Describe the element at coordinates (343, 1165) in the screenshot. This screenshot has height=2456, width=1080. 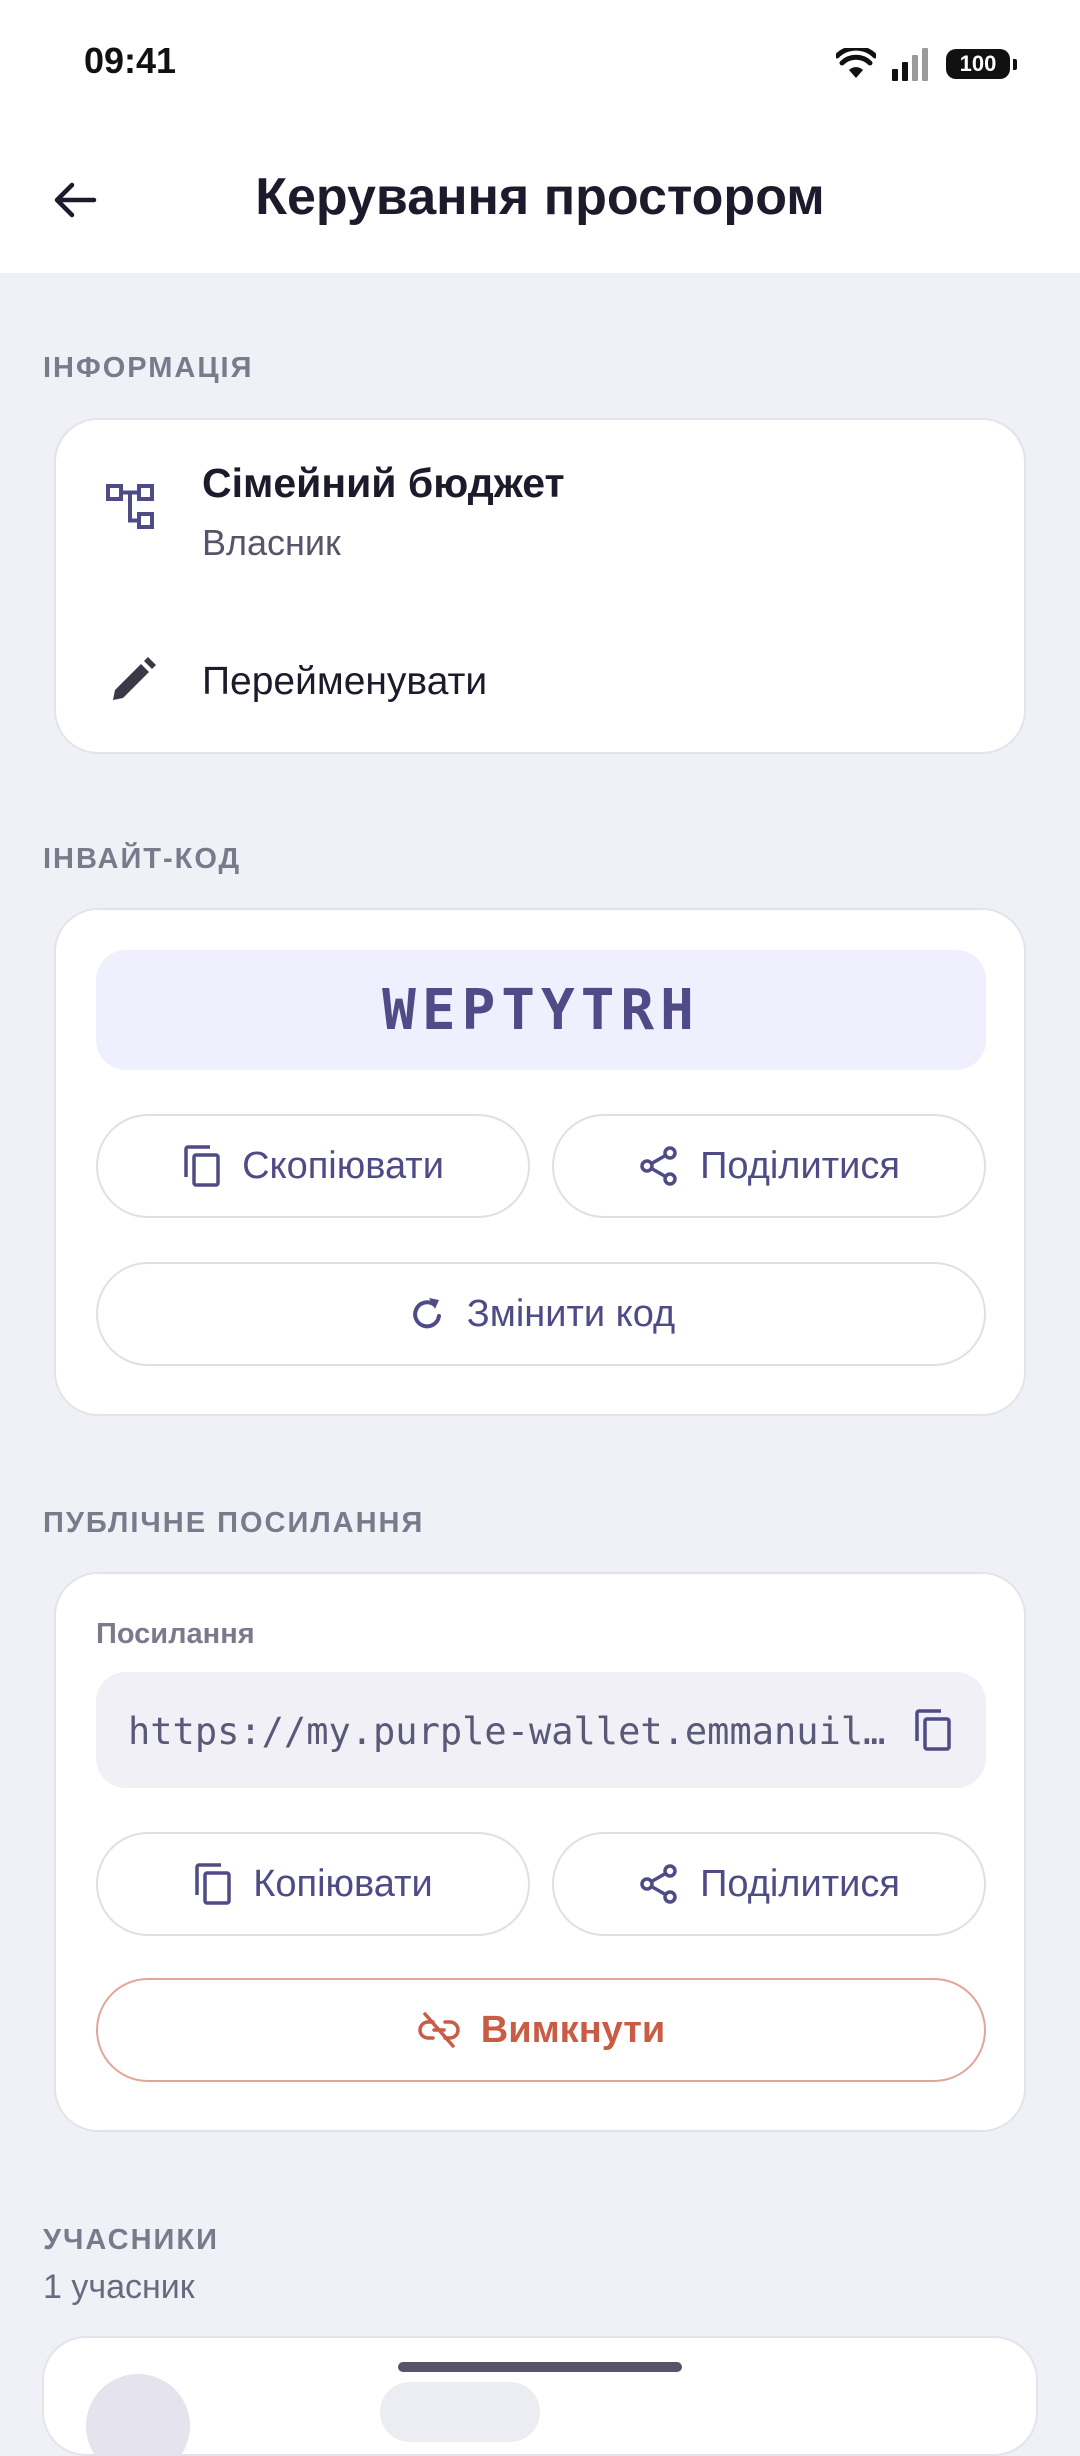
I see `copy-code-label: Скопіювати` at that location.